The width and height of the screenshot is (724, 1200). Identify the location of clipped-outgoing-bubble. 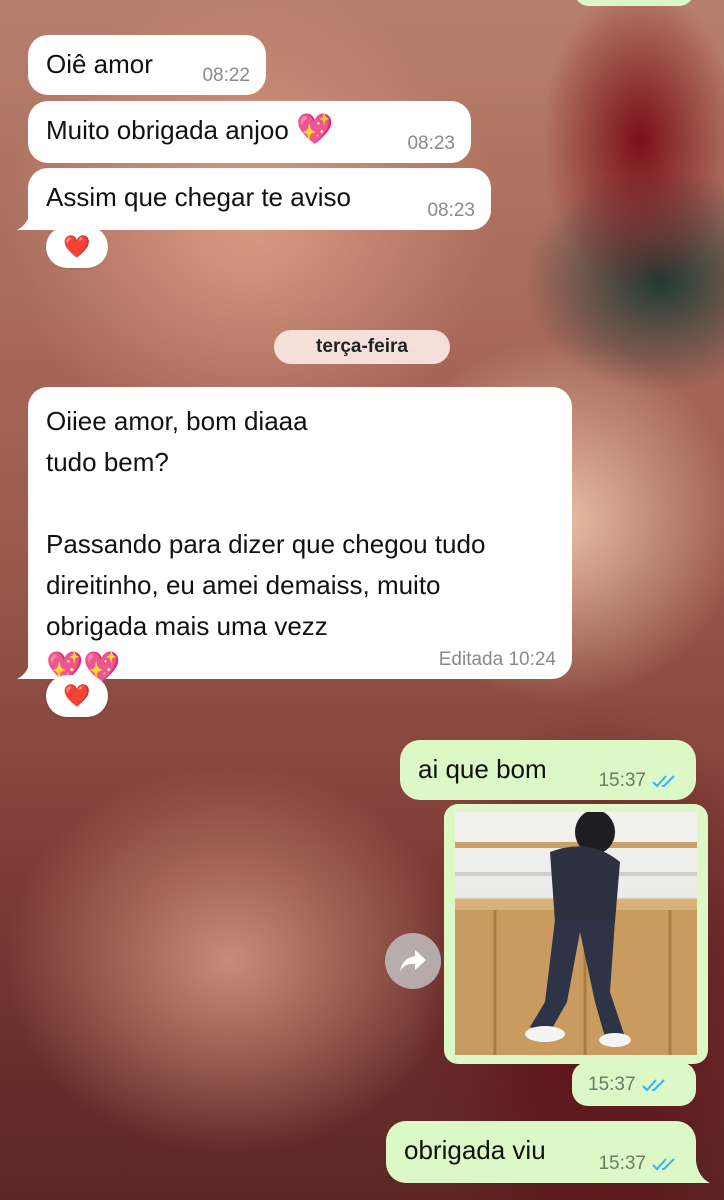
(634, 3).